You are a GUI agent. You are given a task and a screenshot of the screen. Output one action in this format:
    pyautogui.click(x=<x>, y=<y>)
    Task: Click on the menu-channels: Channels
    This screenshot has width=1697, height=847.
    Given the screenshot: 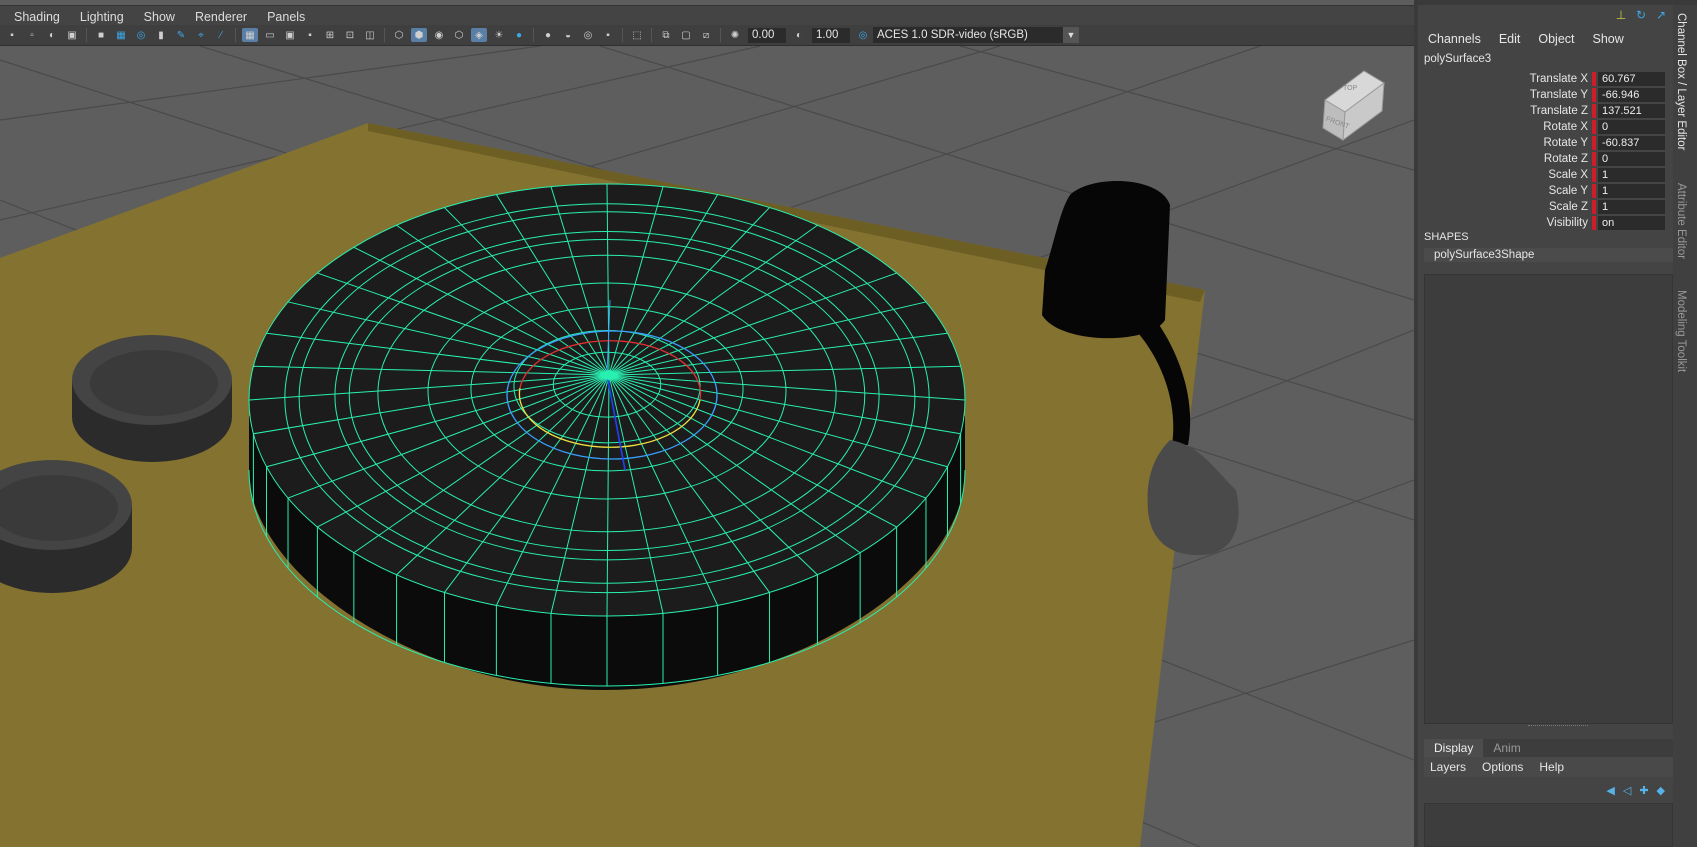 What is the action you would take?
    pyautogui.click(x=1454, y=39)
    